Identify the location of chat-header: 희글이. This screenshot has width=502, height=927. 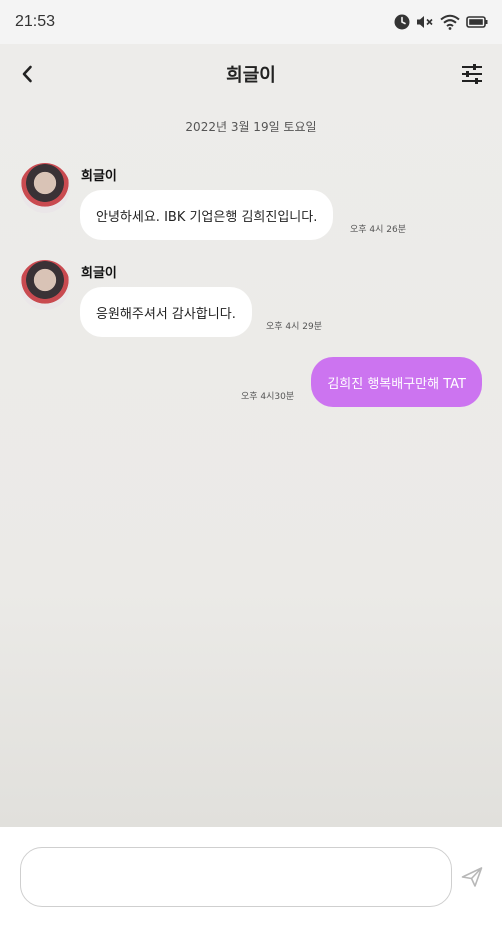
(251, 74).